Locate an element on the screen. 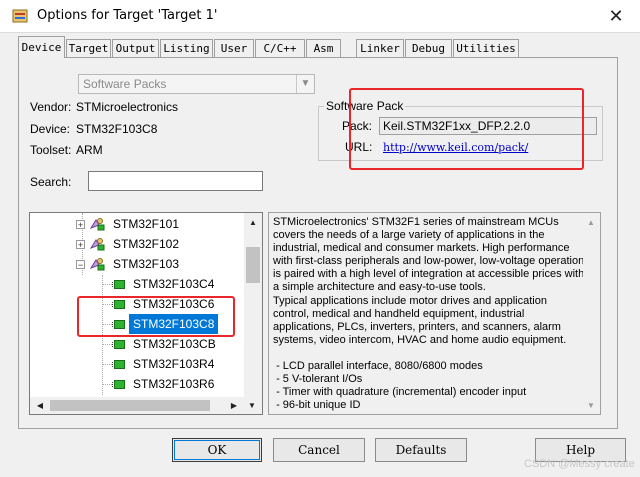 Image resolution: width=640 pixels, height=477 pixels. toolset-label: Toolset: is located at coordinates (51, 150).